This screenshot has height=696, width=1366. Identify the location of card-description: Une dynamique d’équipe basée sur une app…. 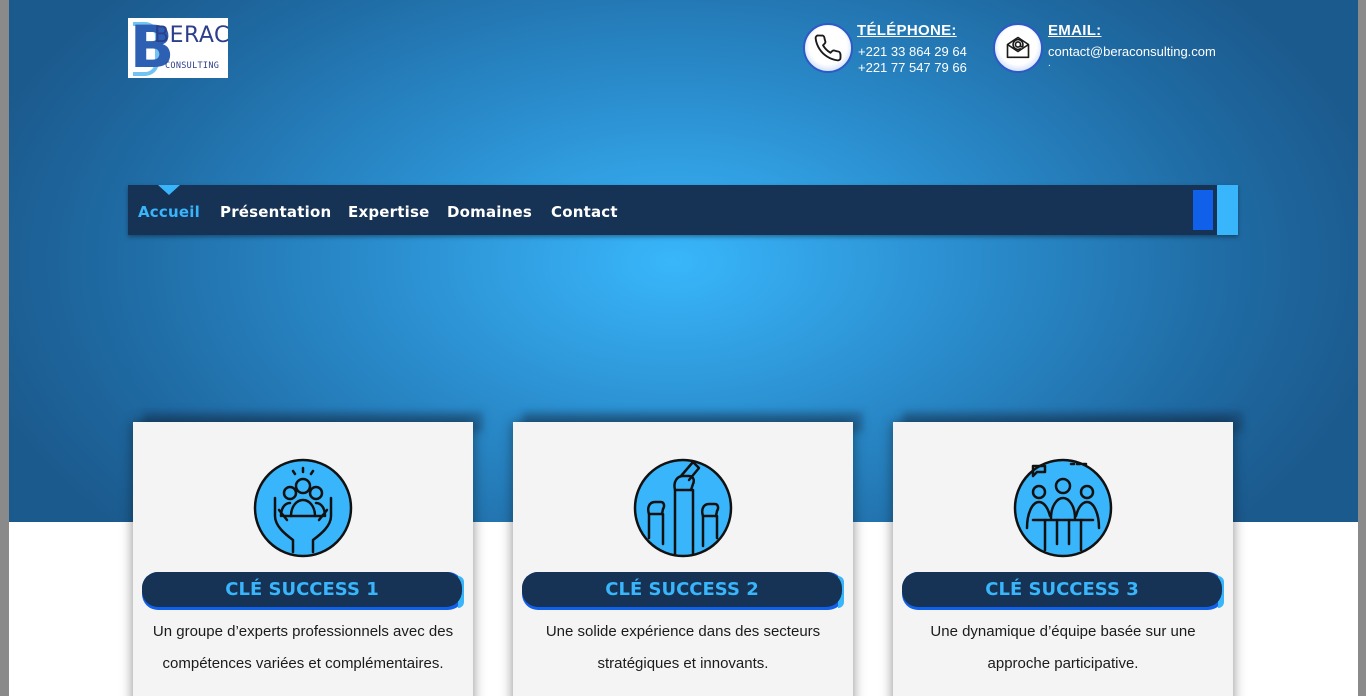
(1063, 648).